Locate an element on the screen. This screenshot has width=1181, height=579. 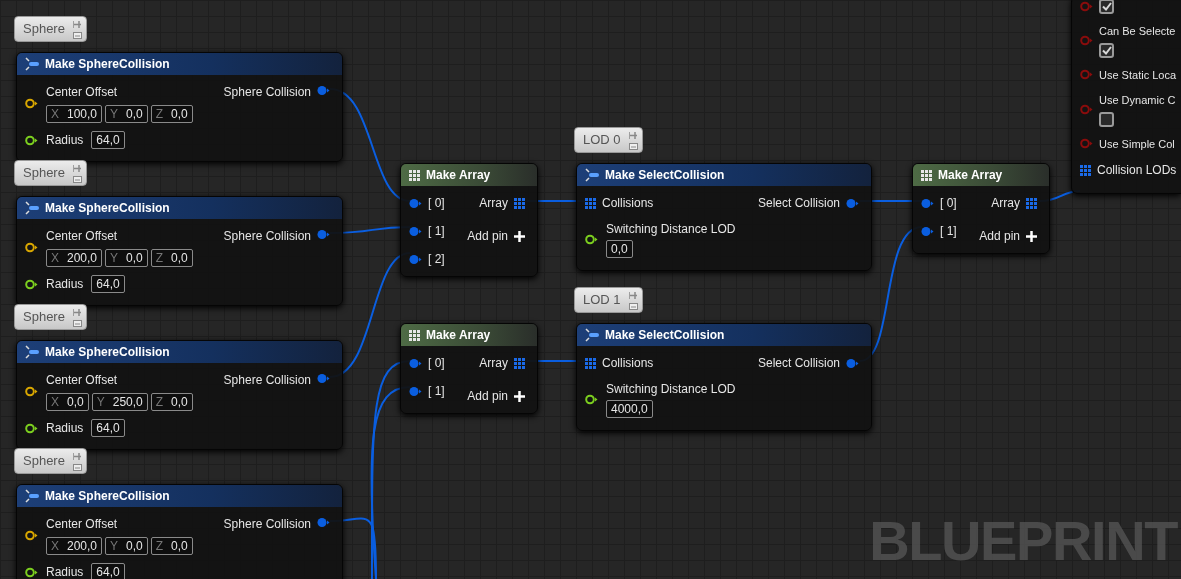
graph-node: Make SelectCollision Collisions Select Collision Switching Distance LOD 4000,0 is located at coordinates (724, 377).